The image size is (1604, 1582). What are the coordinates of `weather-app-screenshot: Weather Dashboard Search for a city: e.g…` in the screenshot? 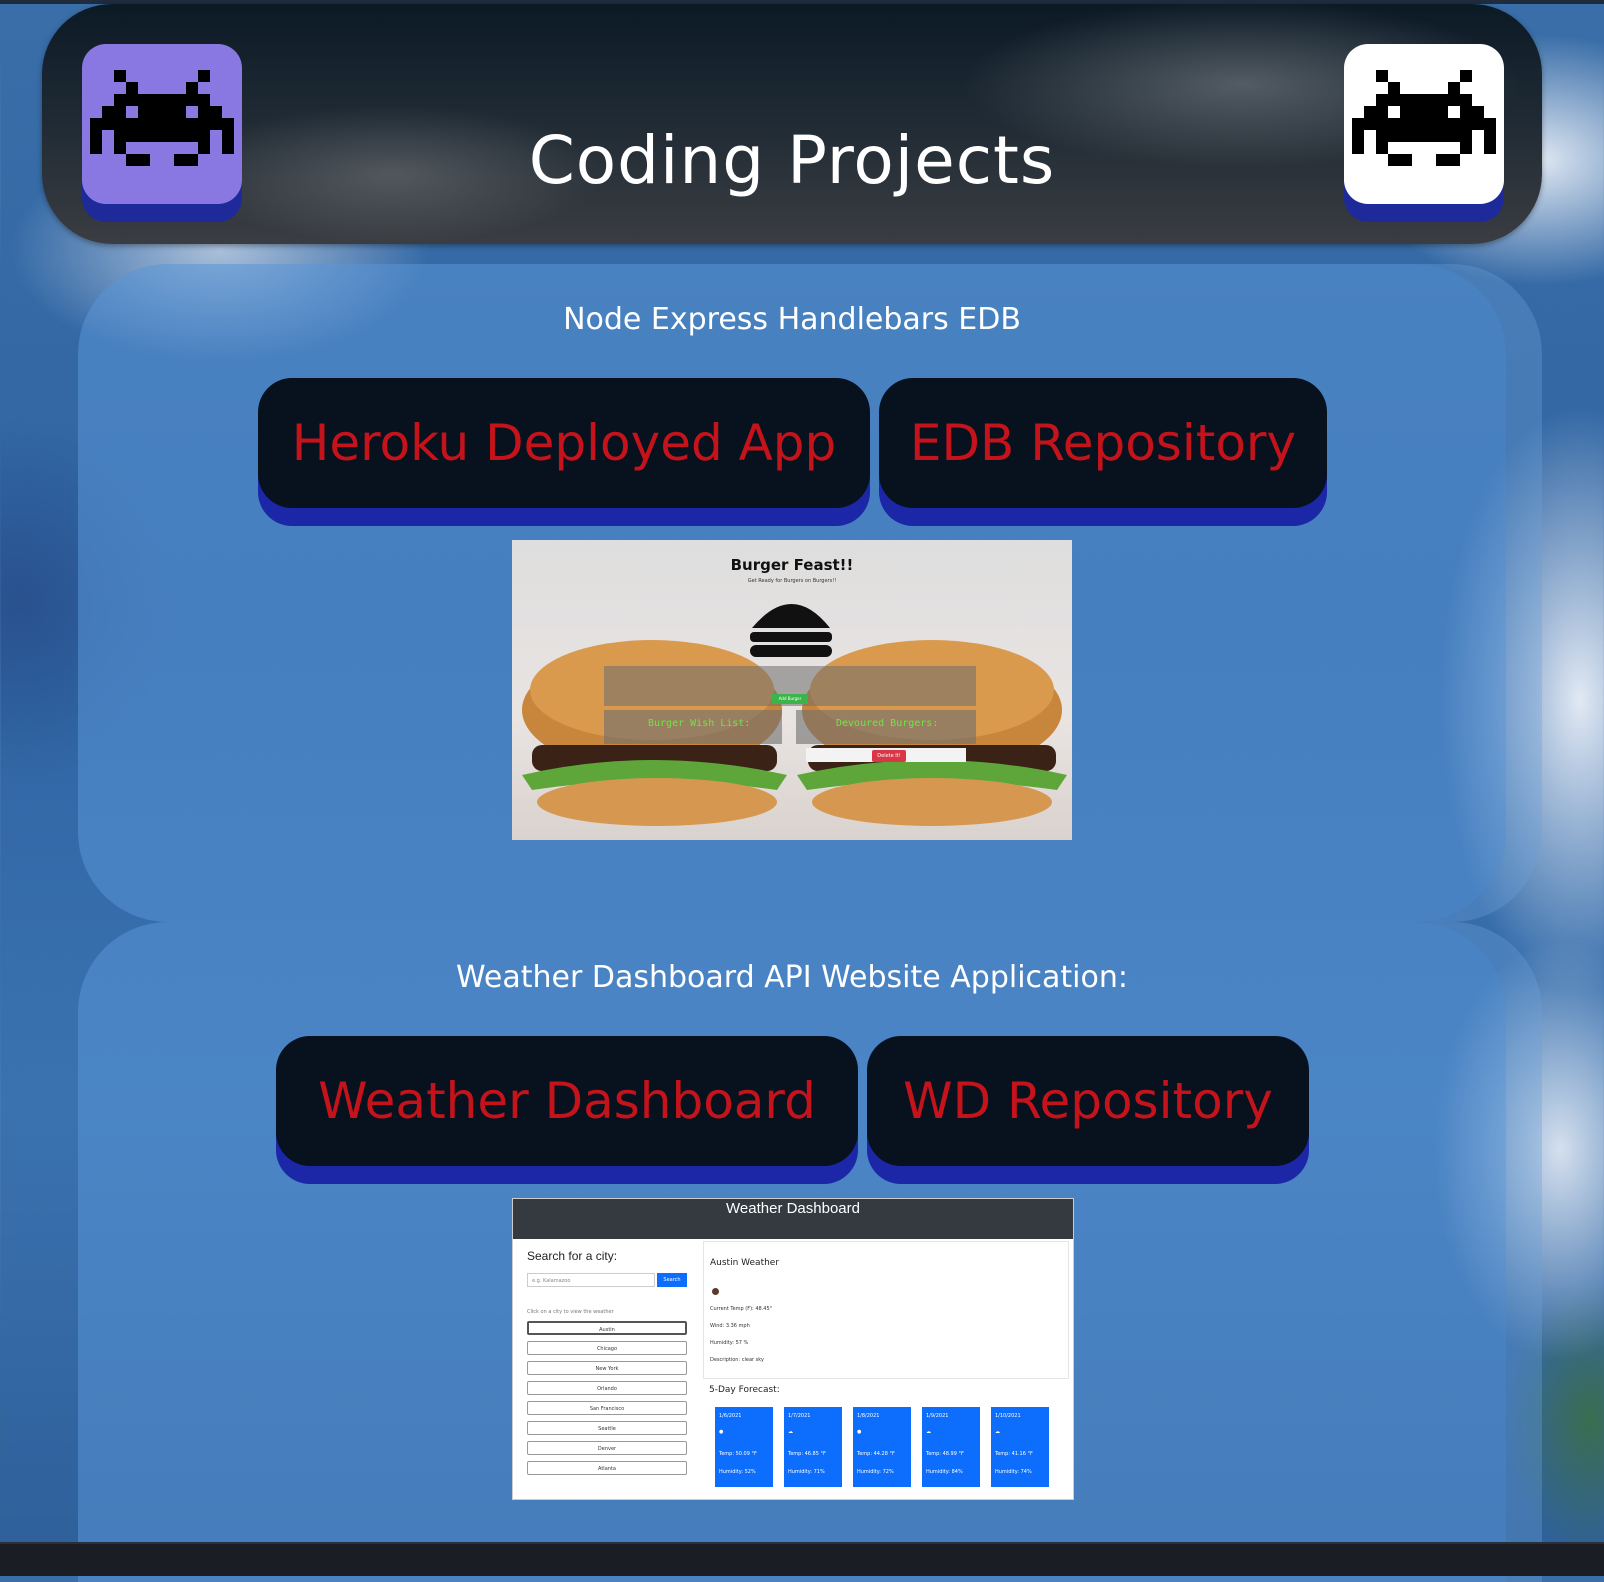 It's located at (793, 1349).